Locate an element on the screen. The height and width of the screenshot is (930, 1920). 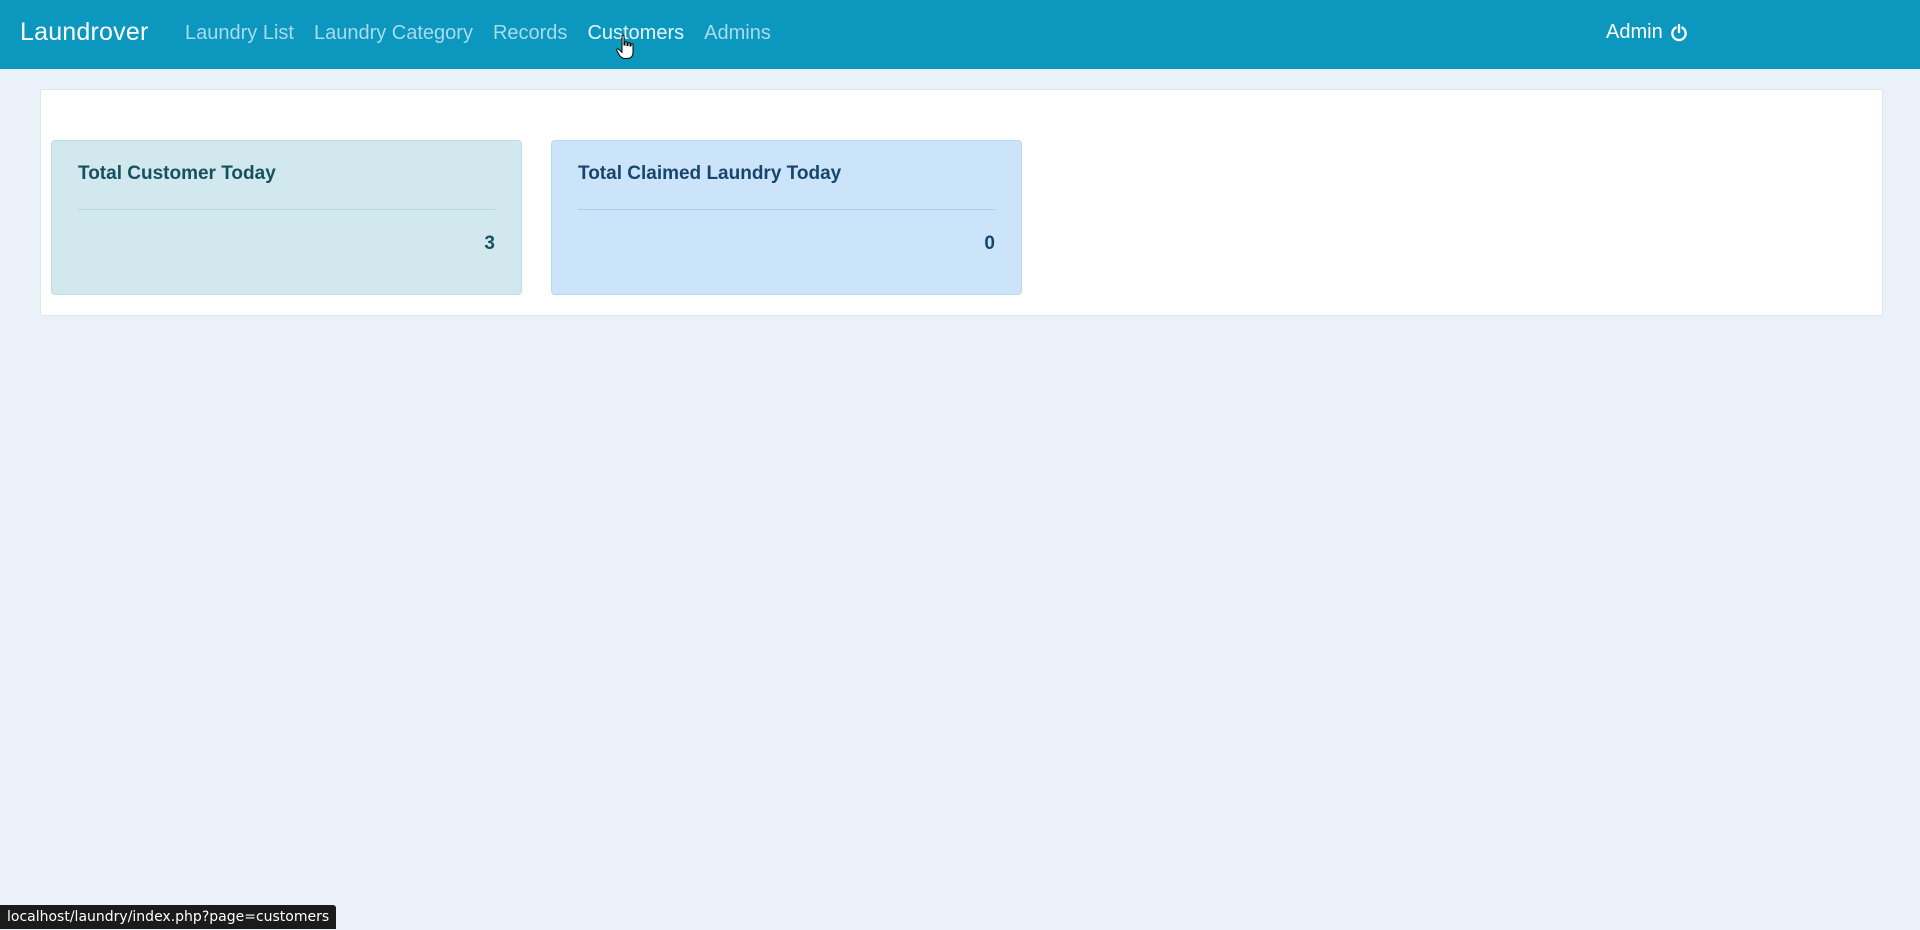
total-claimed-laundry-card: Total Claimed Laundry Today 0 is located at coordinates (786, 217).